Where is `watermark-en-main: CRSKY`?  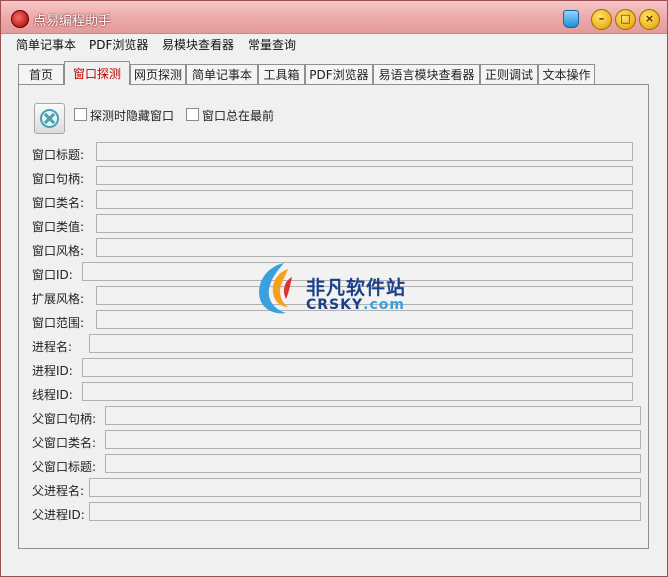
watermark-en-main: CRSKY is located at coordinates (335, 305).